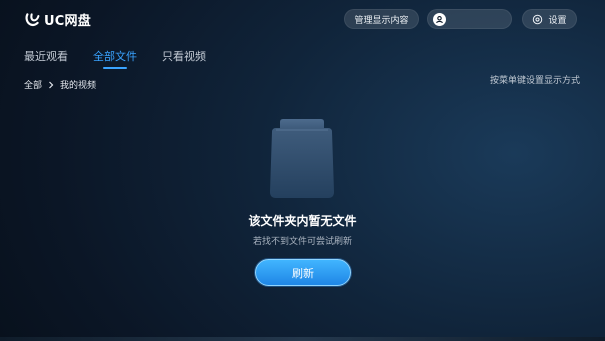 The width and height of the screenshot is (605, 341). I want to click on app-logo: UC网盘, so click(57, 19).